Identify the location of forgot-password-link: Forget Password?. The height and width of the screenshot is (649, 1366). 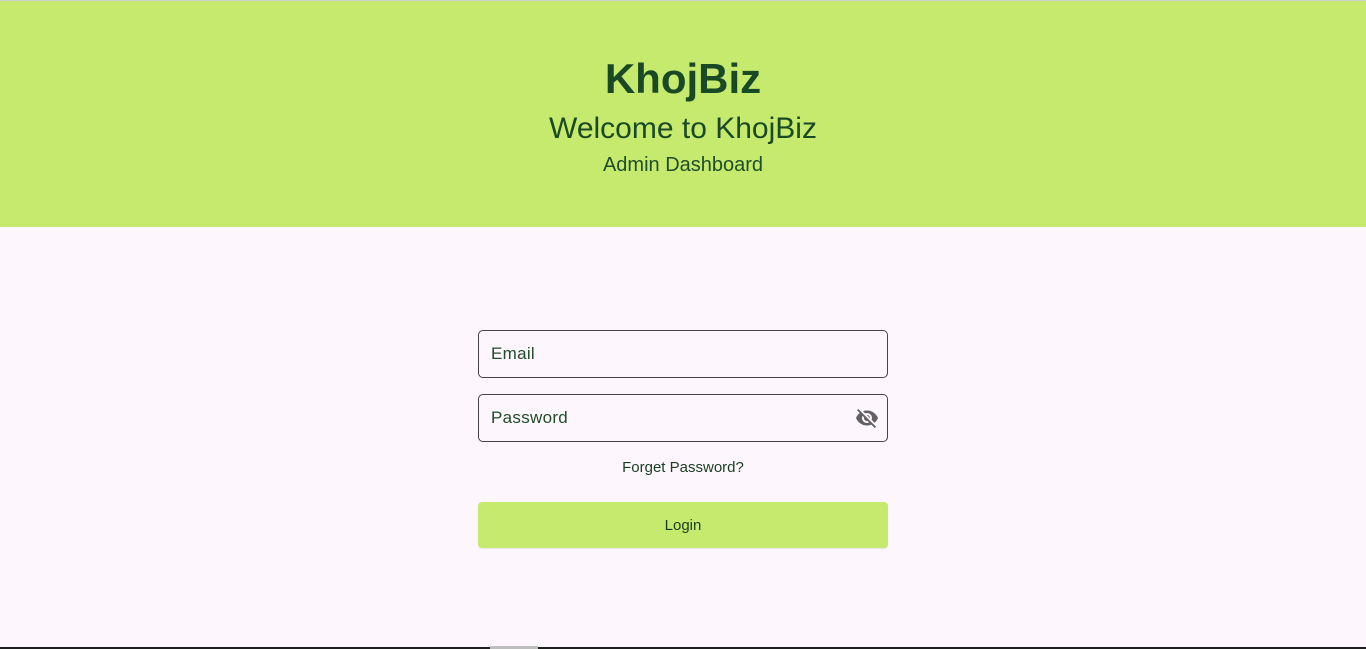
(683, 468).